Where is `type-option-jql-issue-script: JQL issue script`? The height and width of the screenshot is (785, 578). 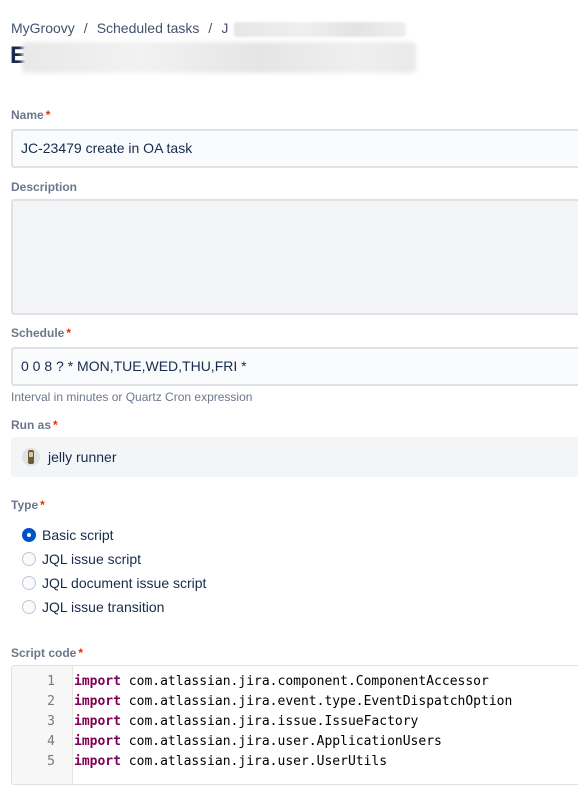 type-option-jql-issue-script: JQL issue script is located at coordinates (81, 559).